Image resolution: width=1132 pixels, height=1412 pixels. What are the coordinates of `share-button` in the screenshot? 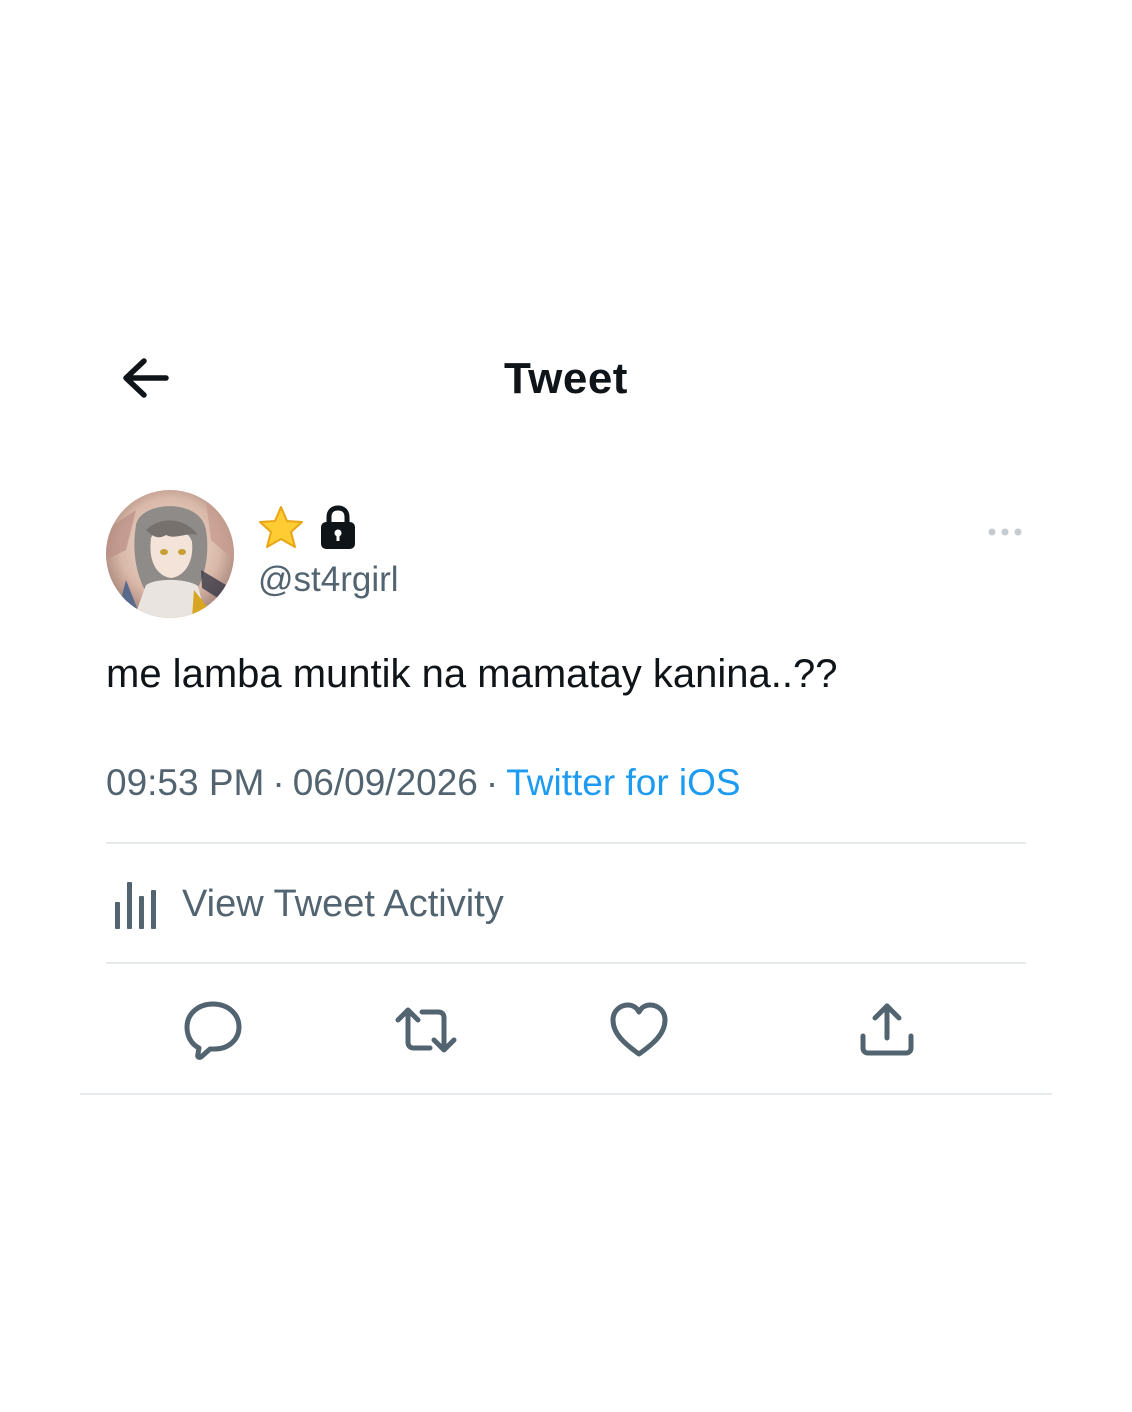 It's located at (887, 1030).